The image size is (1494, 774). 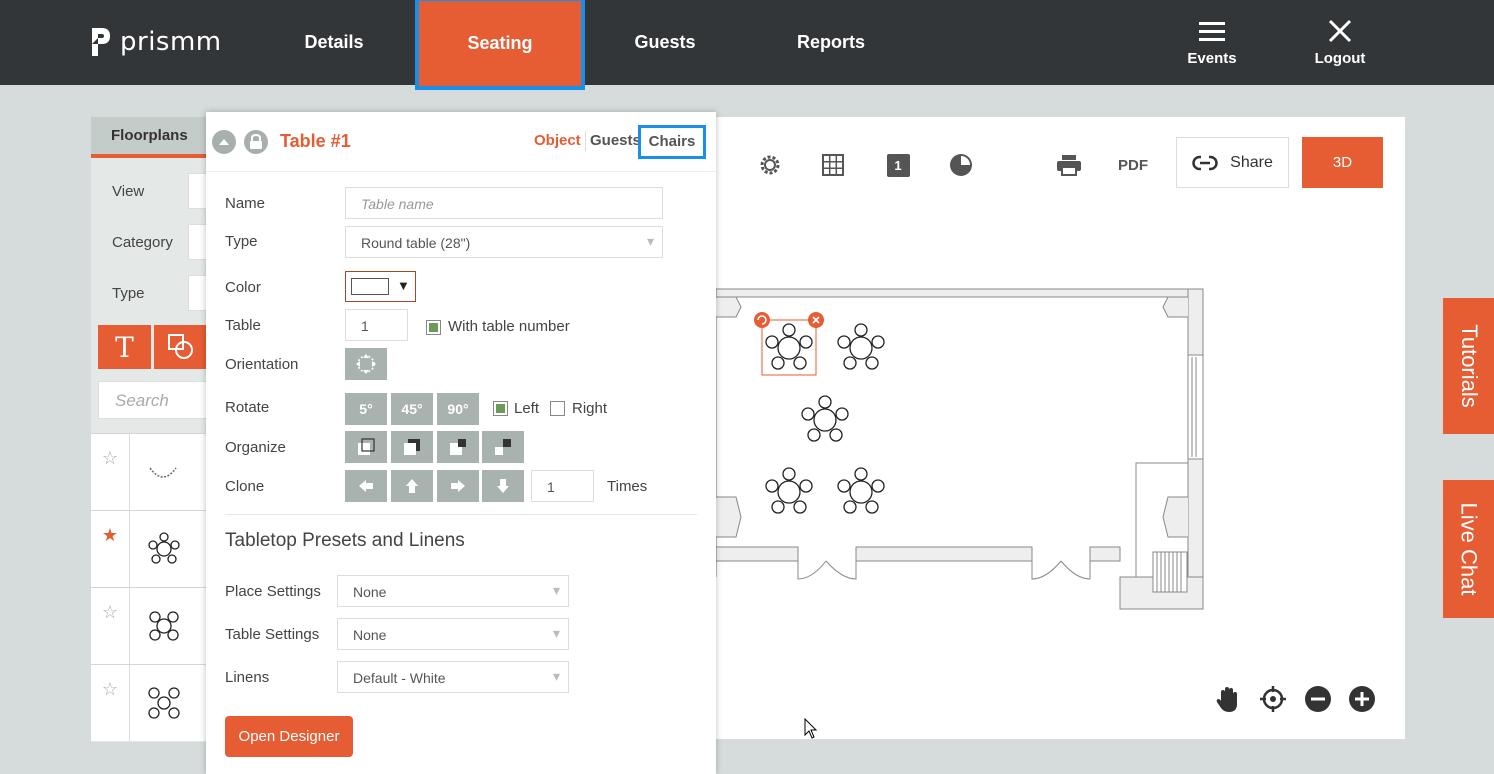 I want to click on nav-tab-guests: Guests, so click(x=665, y=42).